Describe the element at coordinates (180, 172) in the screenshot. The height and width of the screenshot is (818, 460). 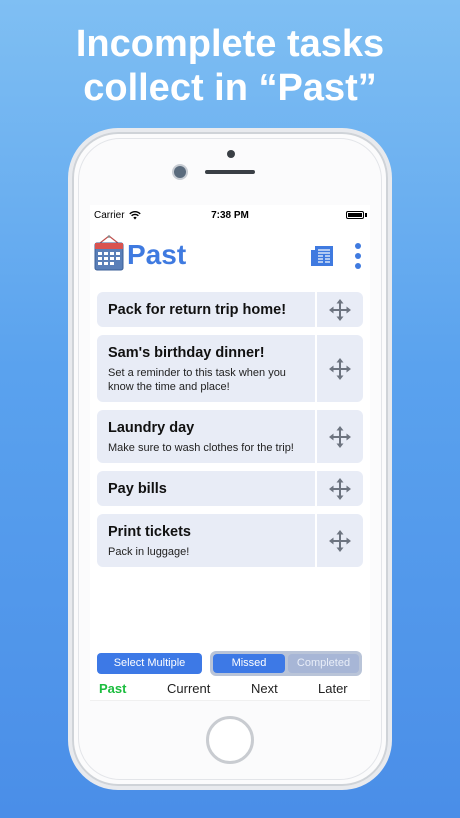
I see `front-camera` at that location.